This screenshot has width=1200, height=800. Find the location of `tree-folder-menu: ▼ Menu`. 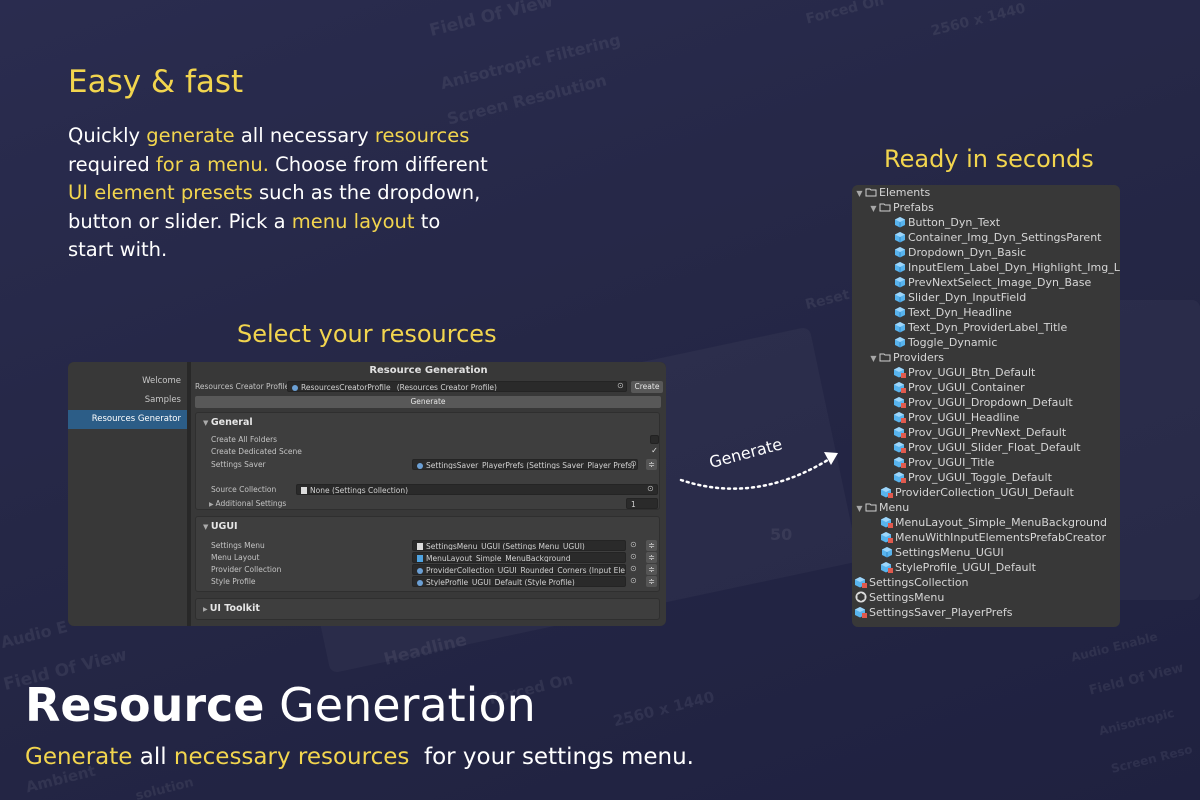

tree-folder-menu: ▼ Menu is located at coordinates (881, 507).